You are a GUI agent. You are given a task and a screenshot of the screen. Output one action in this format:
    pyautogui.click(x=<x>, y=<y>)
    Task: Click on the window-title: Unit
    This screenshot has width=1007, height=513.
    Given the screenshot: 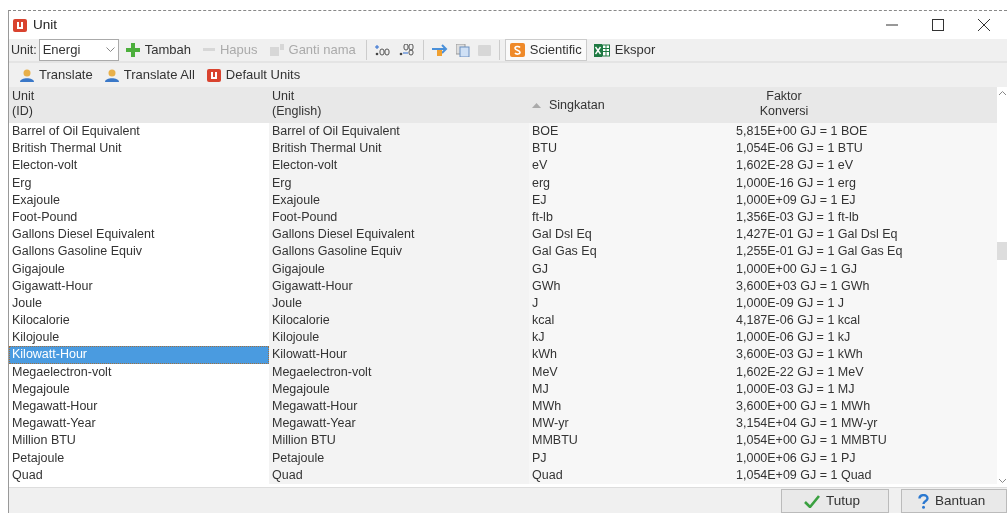 What is the action you would take?
    pyautogui.click(x=45, y=24)
    